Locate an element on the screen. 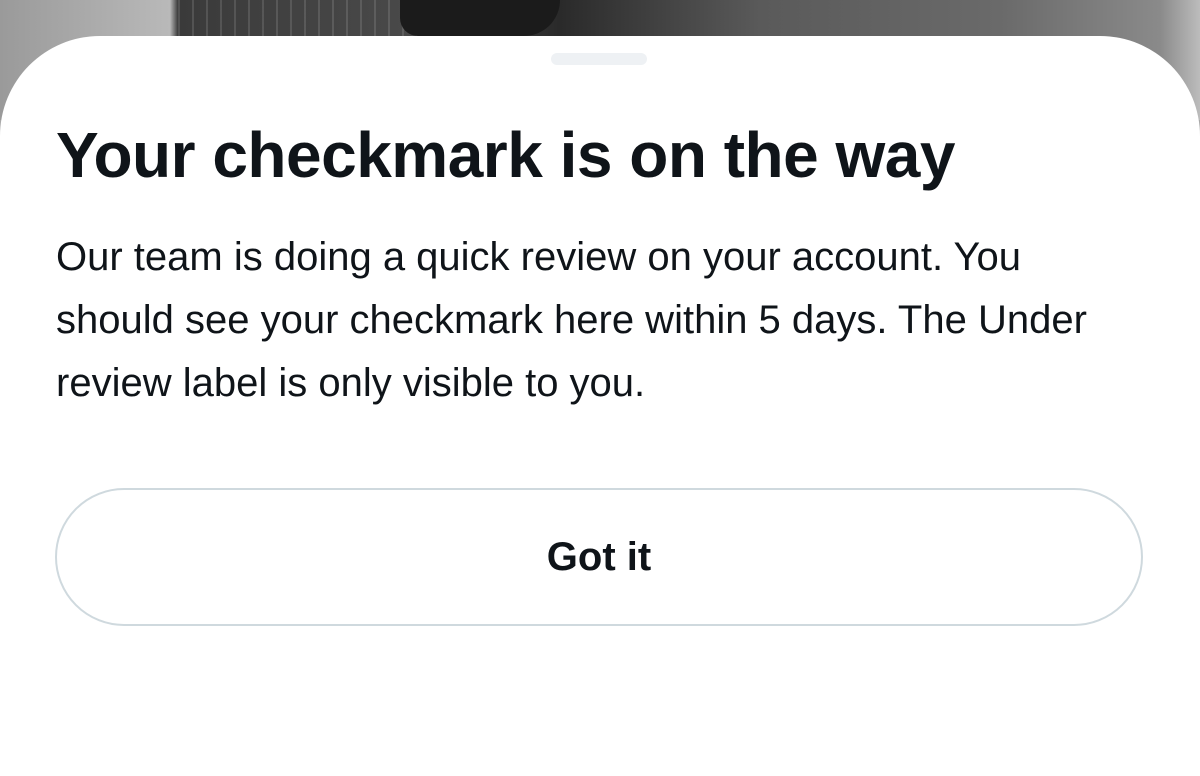 Image resolution: width=1200 pixels, height=776 pixels. sheet-title: Your checkmark is on the way is located at coordinates (505, 155).